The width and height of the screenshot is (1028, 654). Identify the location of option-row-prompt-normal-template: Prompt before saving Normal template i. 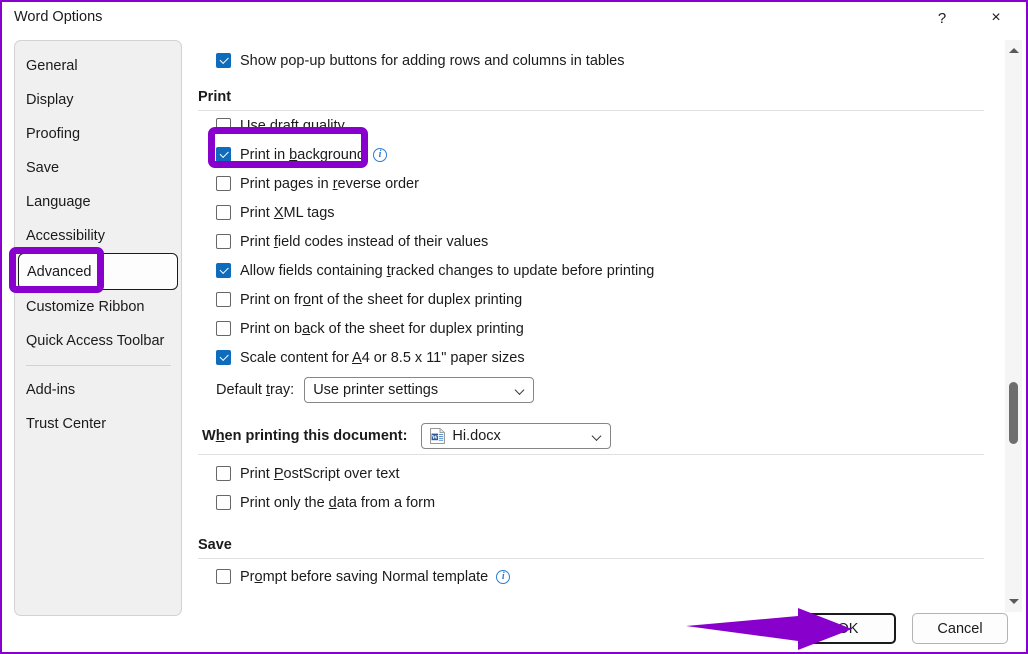
(594, 576).